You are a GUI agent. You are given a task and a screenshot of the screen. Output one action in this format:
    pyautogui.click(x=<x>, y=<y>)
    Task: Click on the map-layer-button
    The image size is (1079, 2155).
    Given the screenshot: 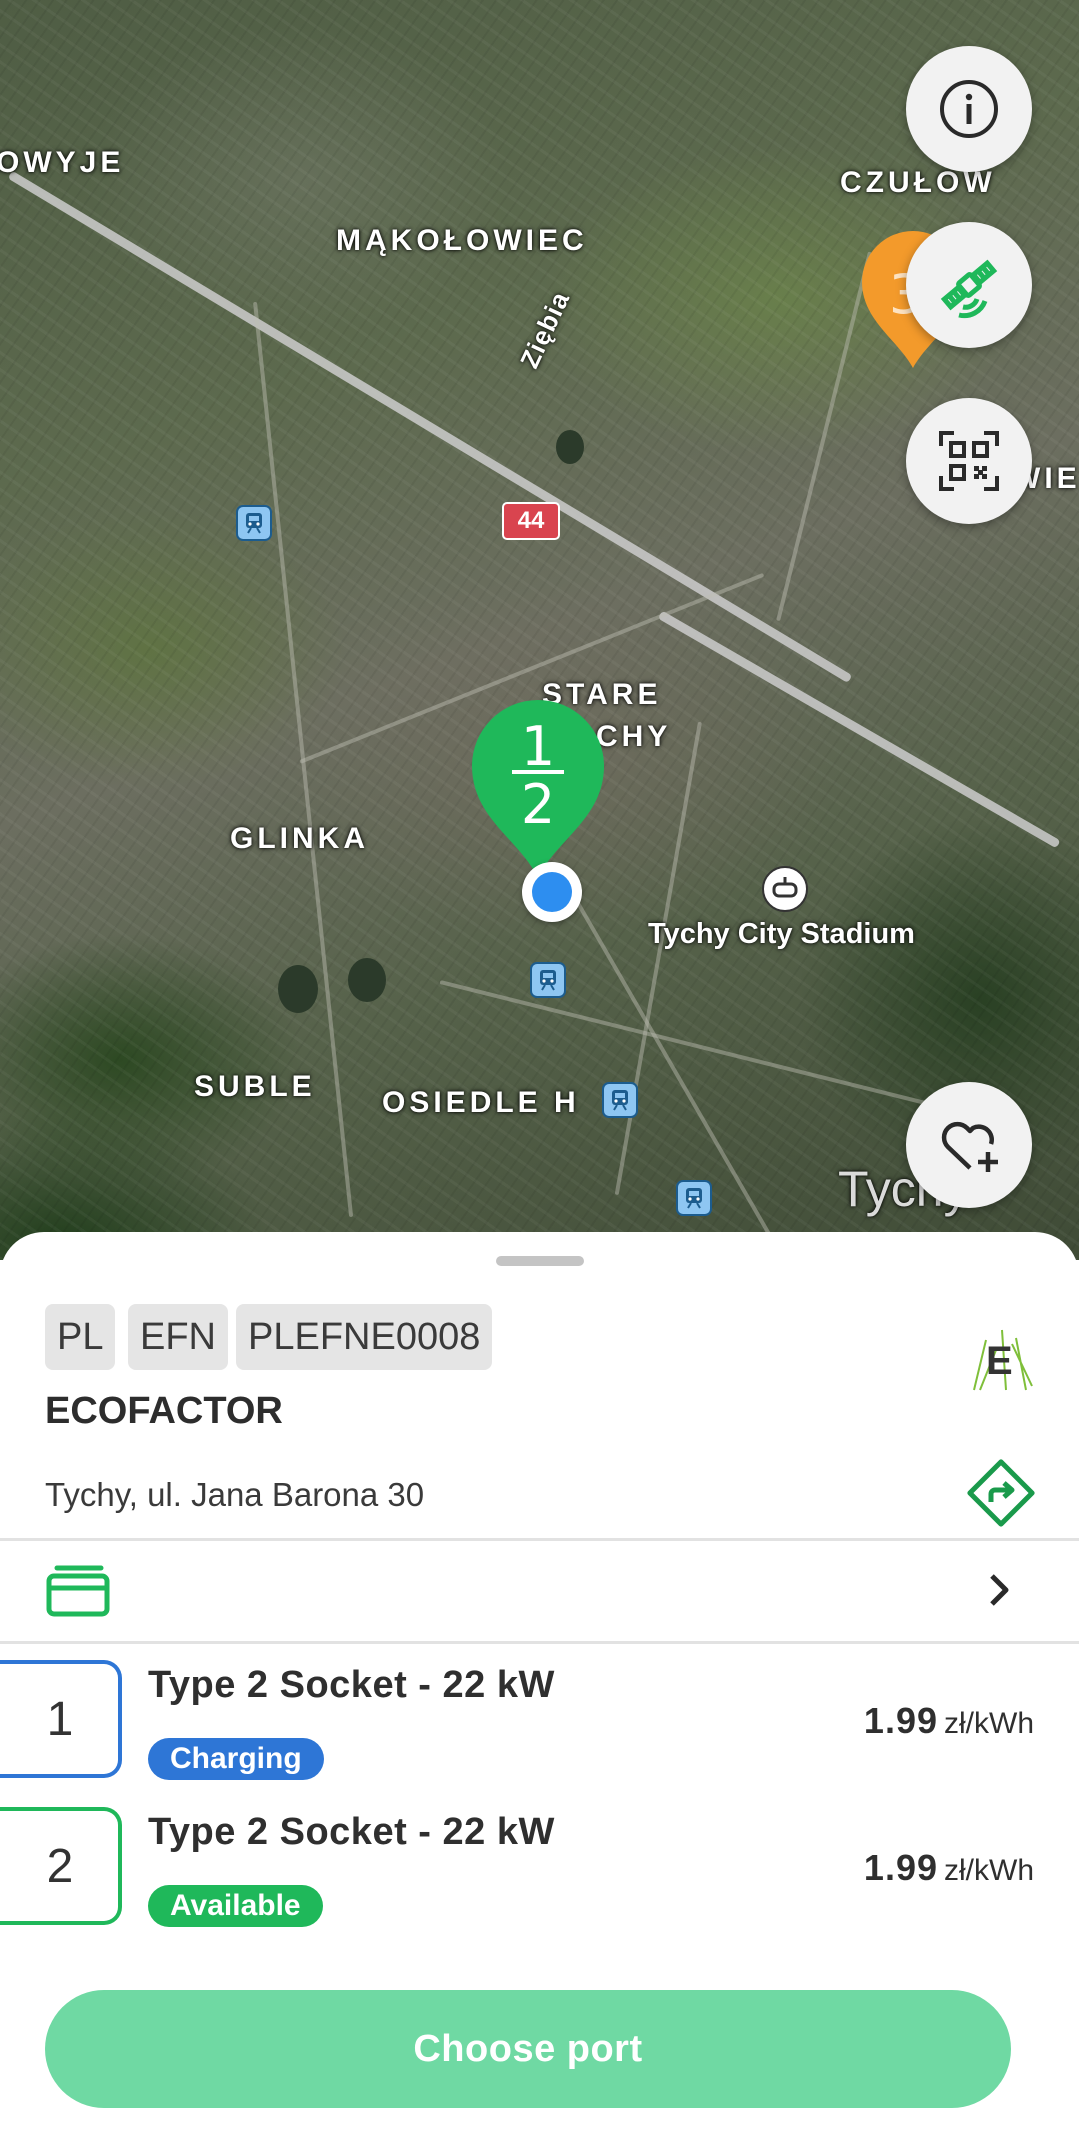 What is the action you would take?
    pyautogui.click(x=969, y=285)
    